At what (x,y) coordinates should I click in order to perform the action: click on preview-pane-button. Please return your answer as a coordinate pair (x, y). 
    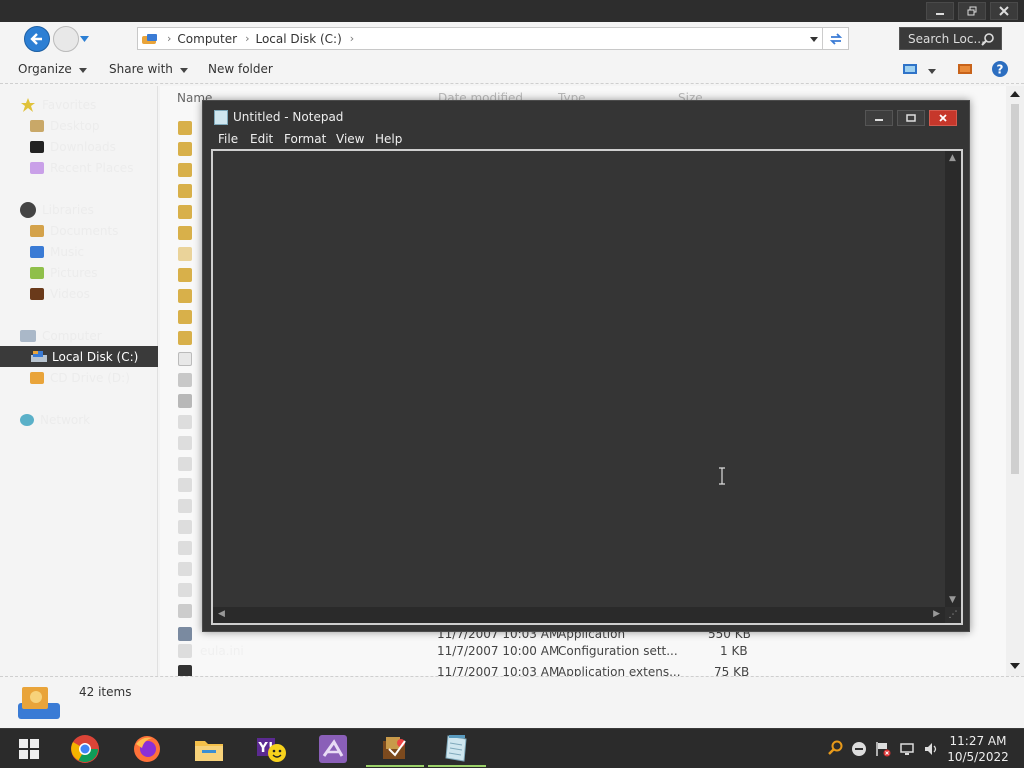
    Looking at the image, I should click on (965, 70).